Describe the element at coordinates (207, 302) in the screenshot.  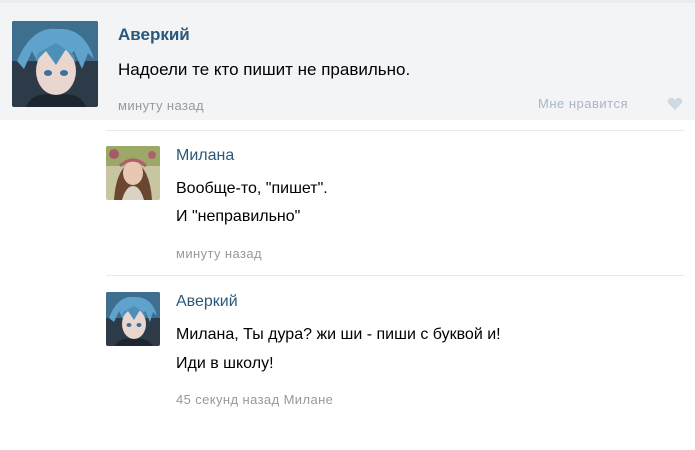
I see `comment-author: Аверкий` at that location.